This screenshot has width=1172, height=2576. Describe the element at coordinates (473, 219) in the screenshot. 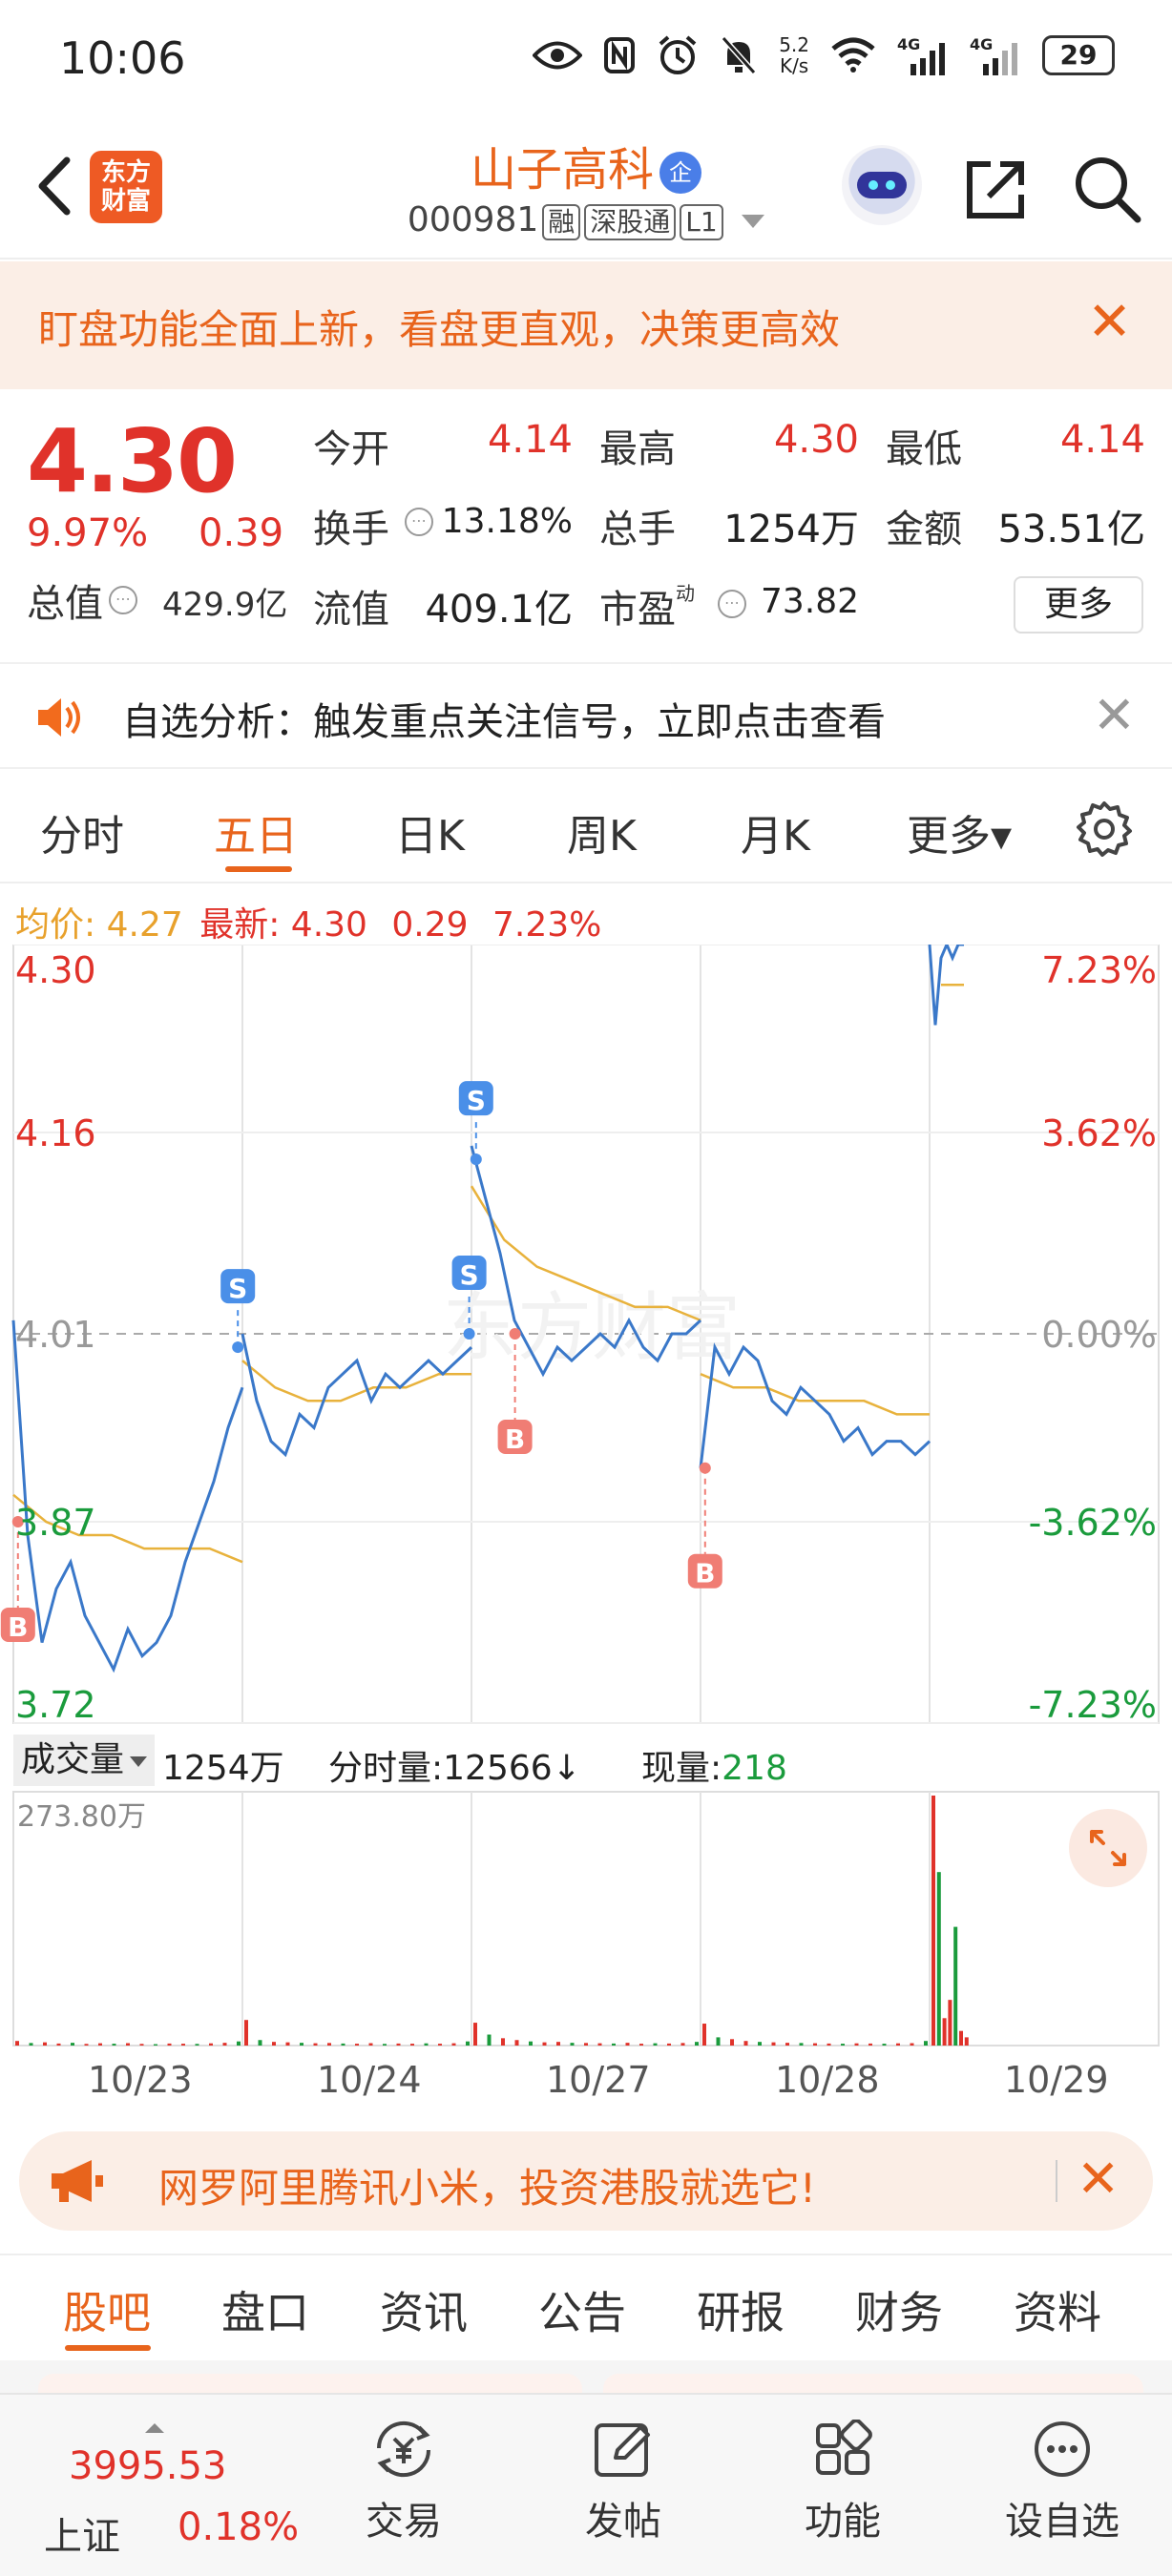

I see `stock-code: 000981` at that location.